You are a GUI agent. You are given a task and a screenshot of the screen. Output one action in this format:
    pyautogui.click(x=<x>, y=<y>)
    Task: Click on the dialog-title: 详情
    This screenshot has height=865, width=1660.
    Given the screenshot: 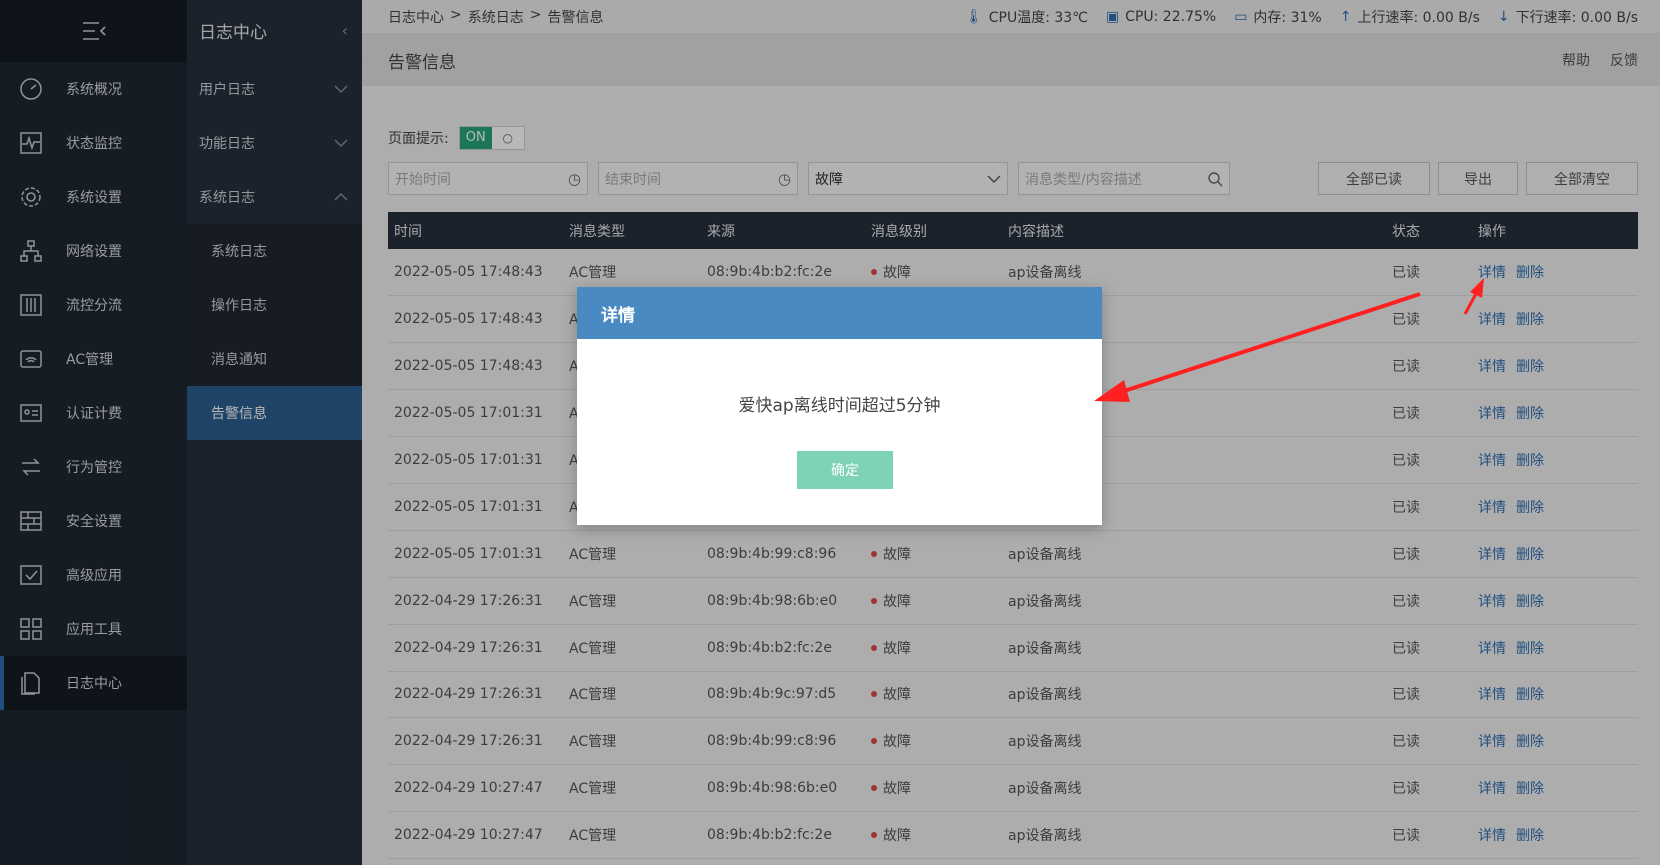 What is the action you would take?
    pyautogui.click(x=839, y=313)
    